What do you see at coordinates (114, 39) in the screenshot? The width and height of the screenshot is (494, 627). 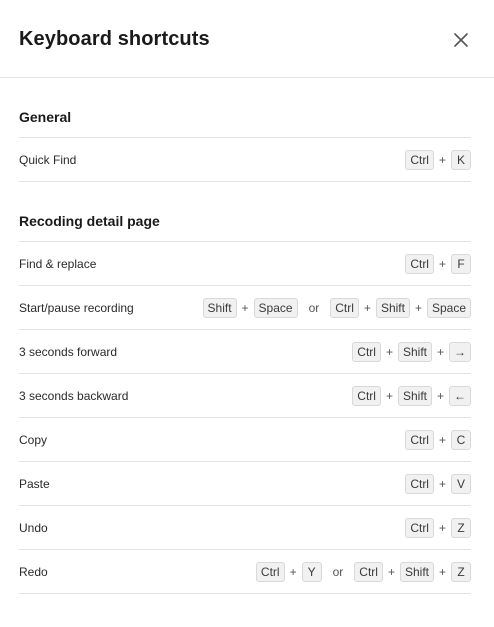 I see `dialog-title: Keyboard shortcuts` at bounding box center [114, 39].